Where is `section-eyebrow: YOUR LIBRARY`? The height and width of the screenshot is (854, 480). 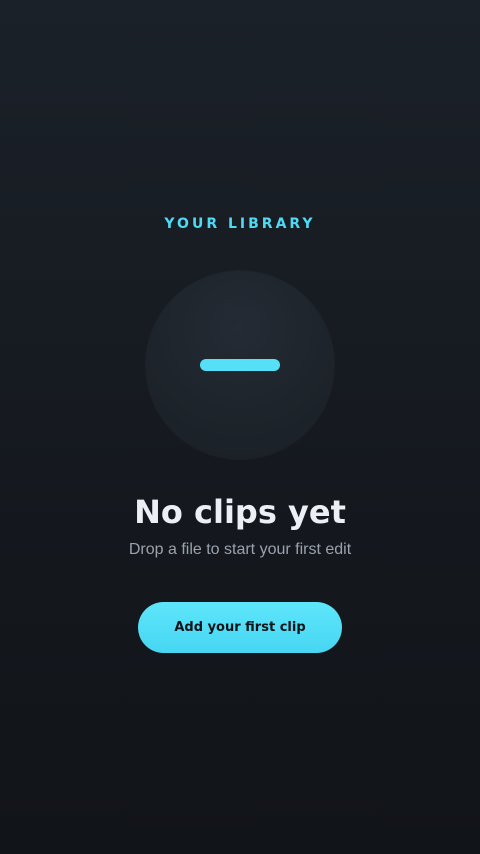
section-eyebrow: YOUR LIBRARY is located at coordinates (240, 224).